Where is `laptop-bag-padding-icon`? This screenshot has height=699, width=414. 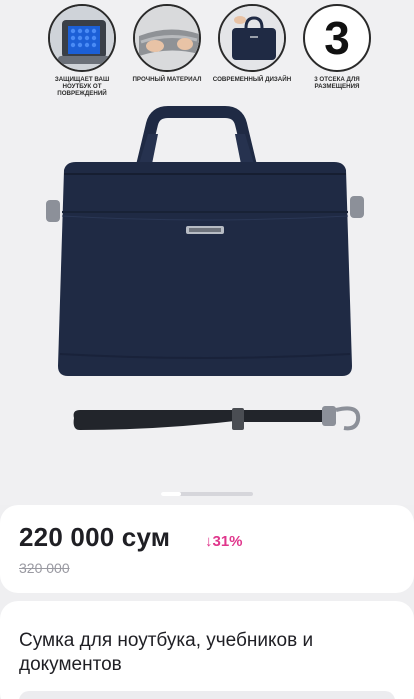
laptop-bag-padding-icon is located at coordinates (82, 38).